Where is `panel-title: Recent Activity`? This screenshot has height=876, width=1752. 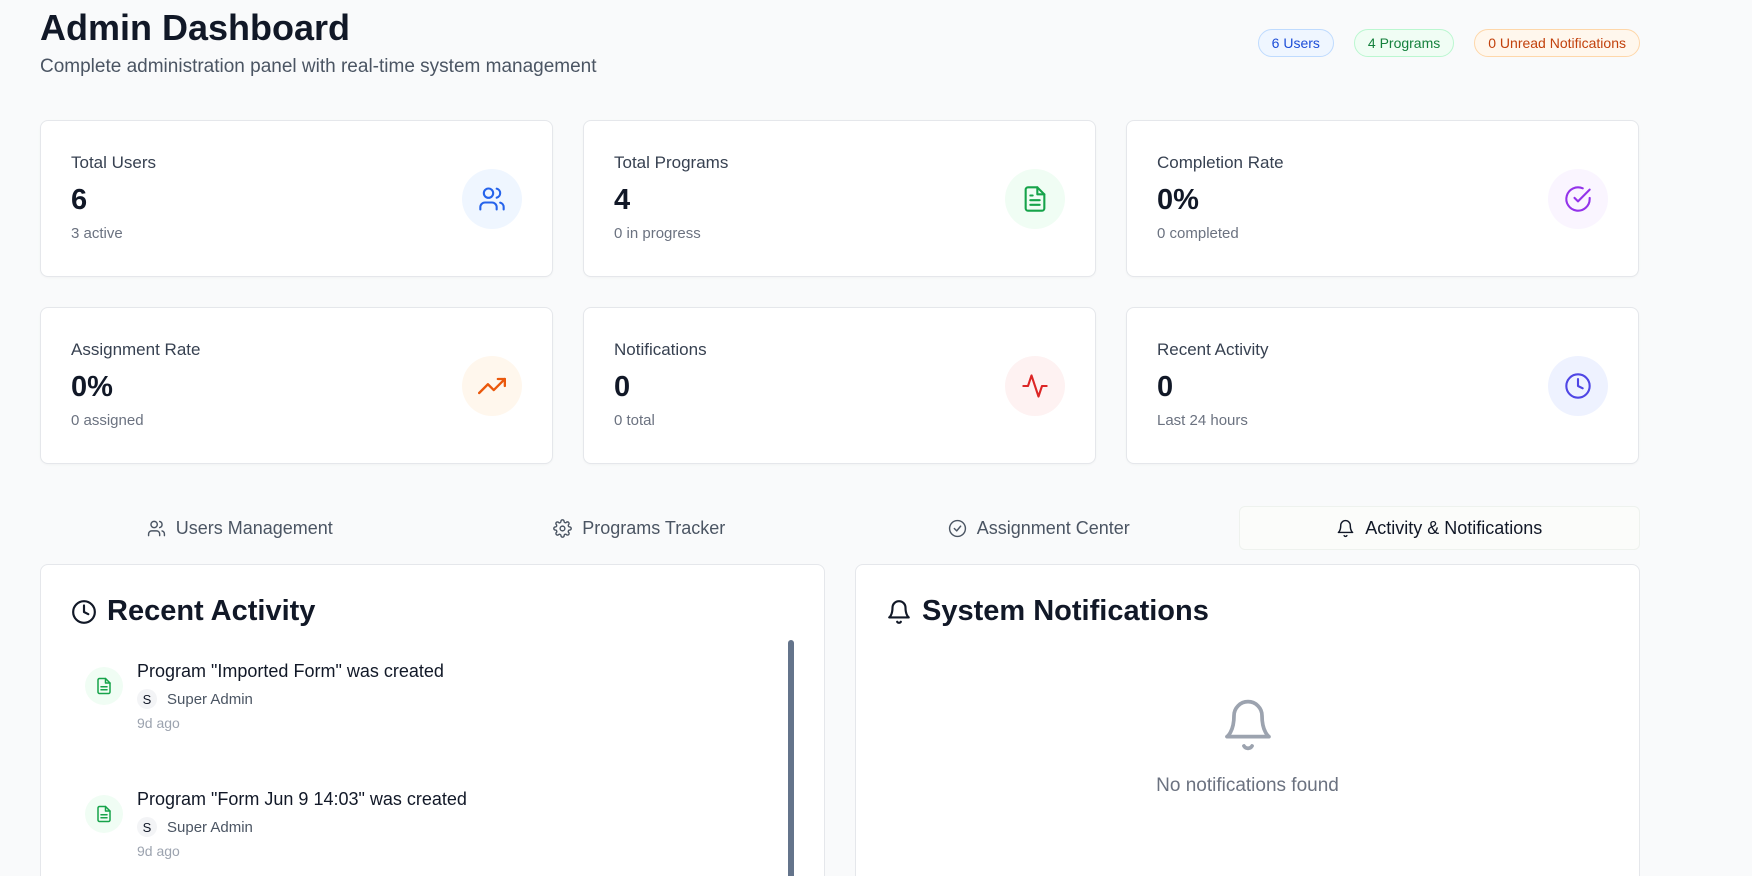
panel-title: Recent Activity is located at coordinates (193, 611).